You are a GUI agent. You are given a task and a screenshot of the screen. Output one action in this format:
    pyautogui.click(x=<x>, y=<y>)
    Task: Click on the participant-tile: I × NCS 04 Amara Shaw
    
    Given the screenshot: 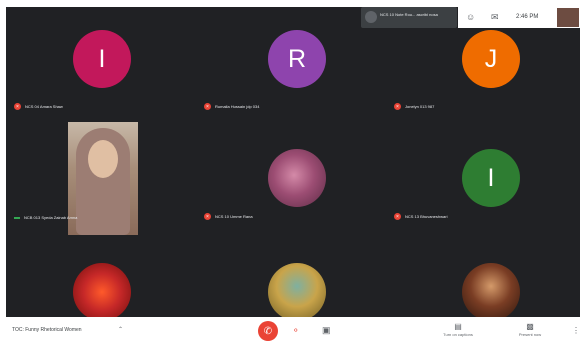 What is the action you would take?
    pyautogui.click(x=103, y=62)
    